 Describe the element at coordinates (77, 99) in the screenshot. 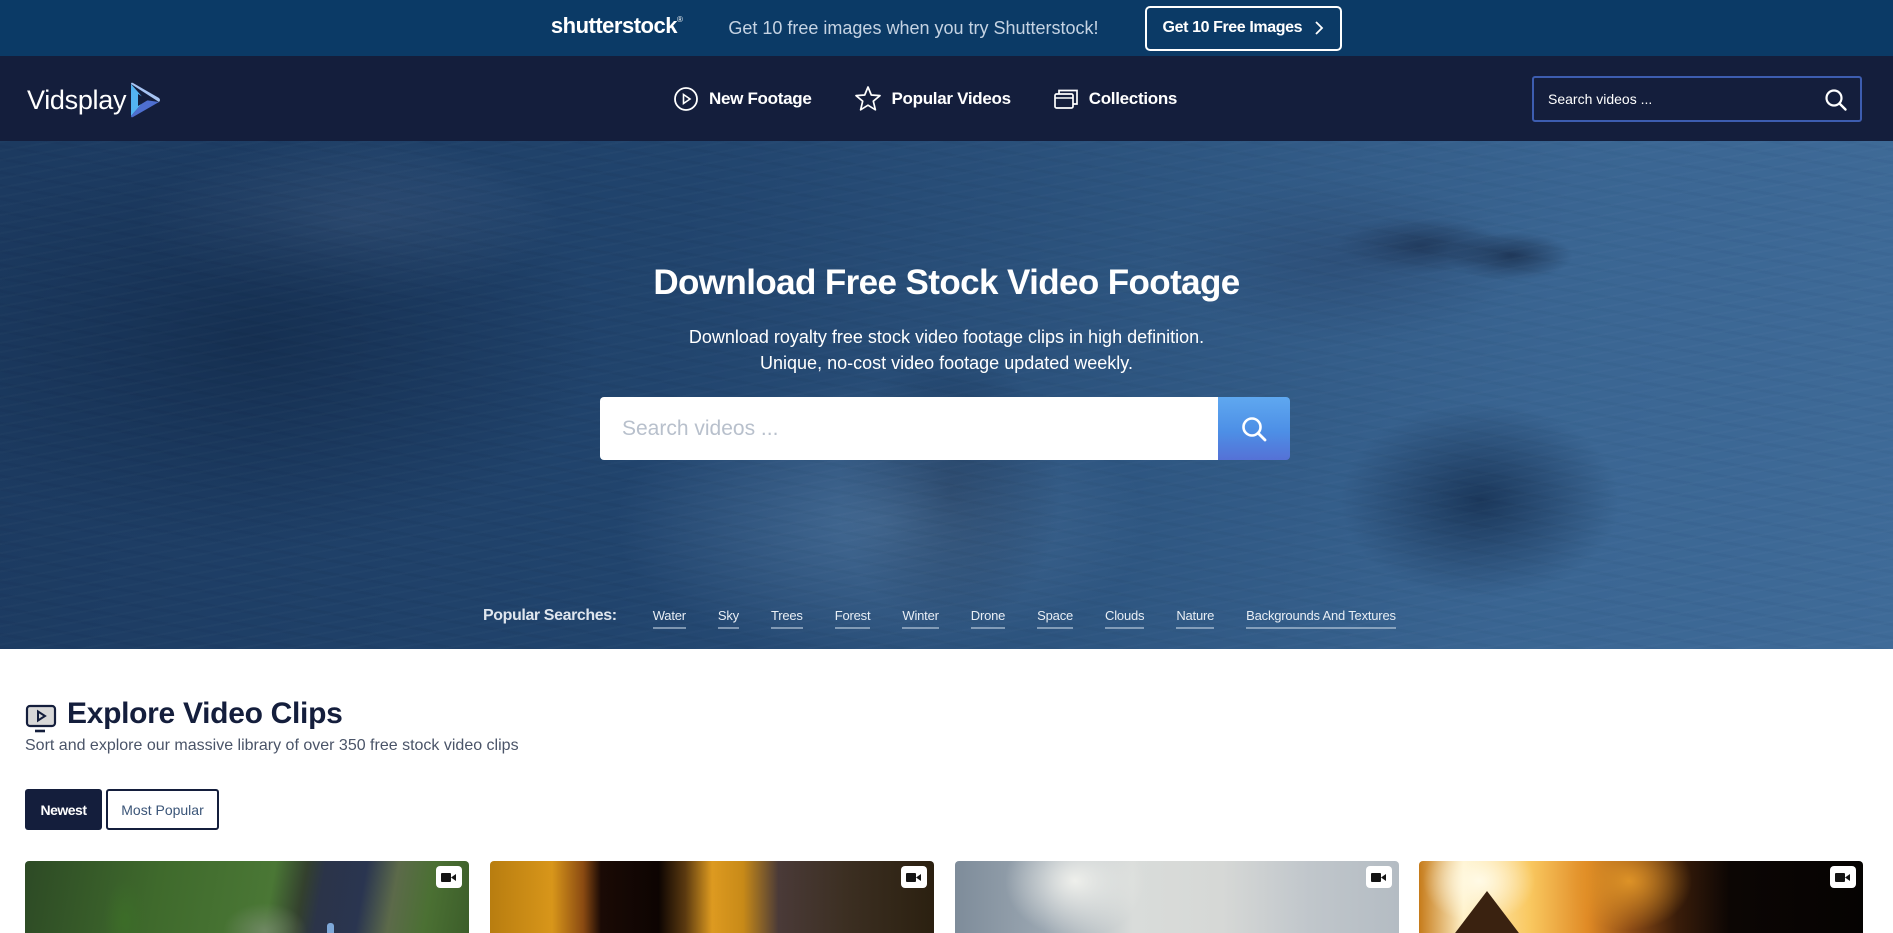

I see `logo-text: Vidsplay` at that location.